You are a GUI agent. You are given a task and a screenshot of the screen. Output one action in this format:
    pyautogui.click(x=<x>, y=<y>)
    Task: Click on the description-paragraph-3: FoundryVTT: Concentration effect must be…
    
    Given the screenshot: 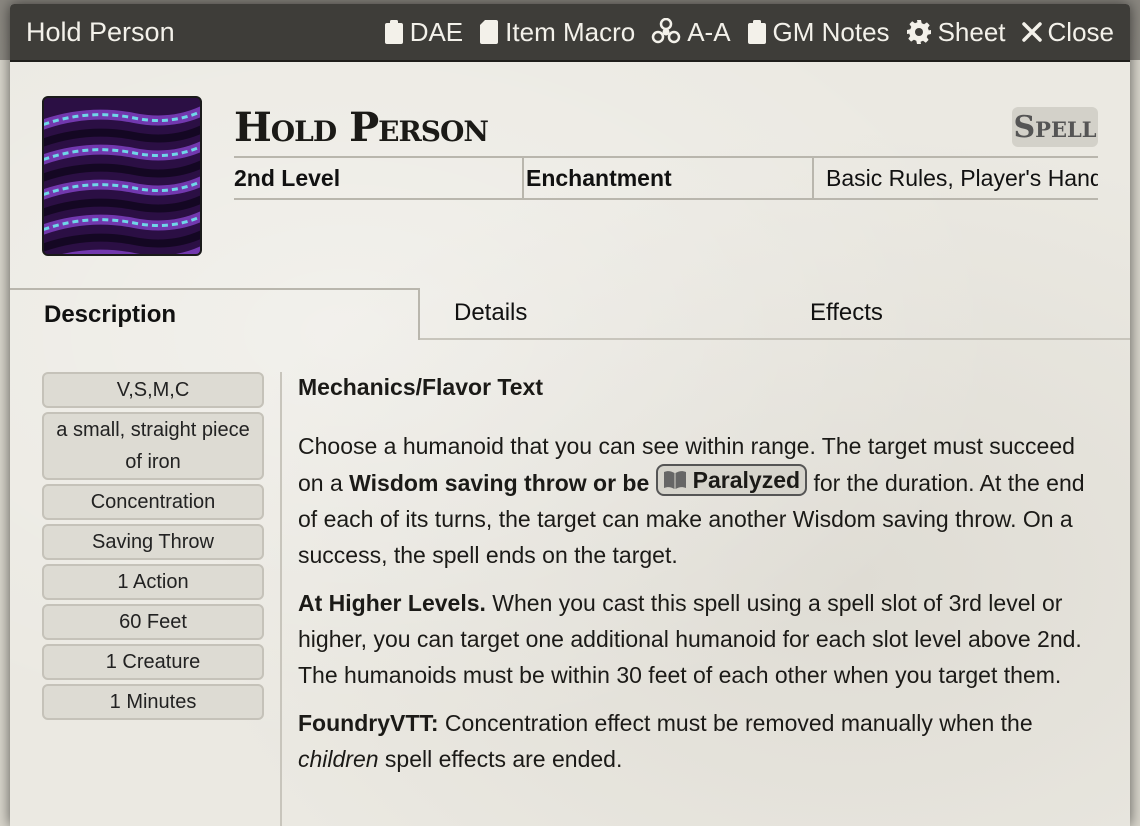 What is the action you would take?
    pyautogui.click(x=665, y=741)
    